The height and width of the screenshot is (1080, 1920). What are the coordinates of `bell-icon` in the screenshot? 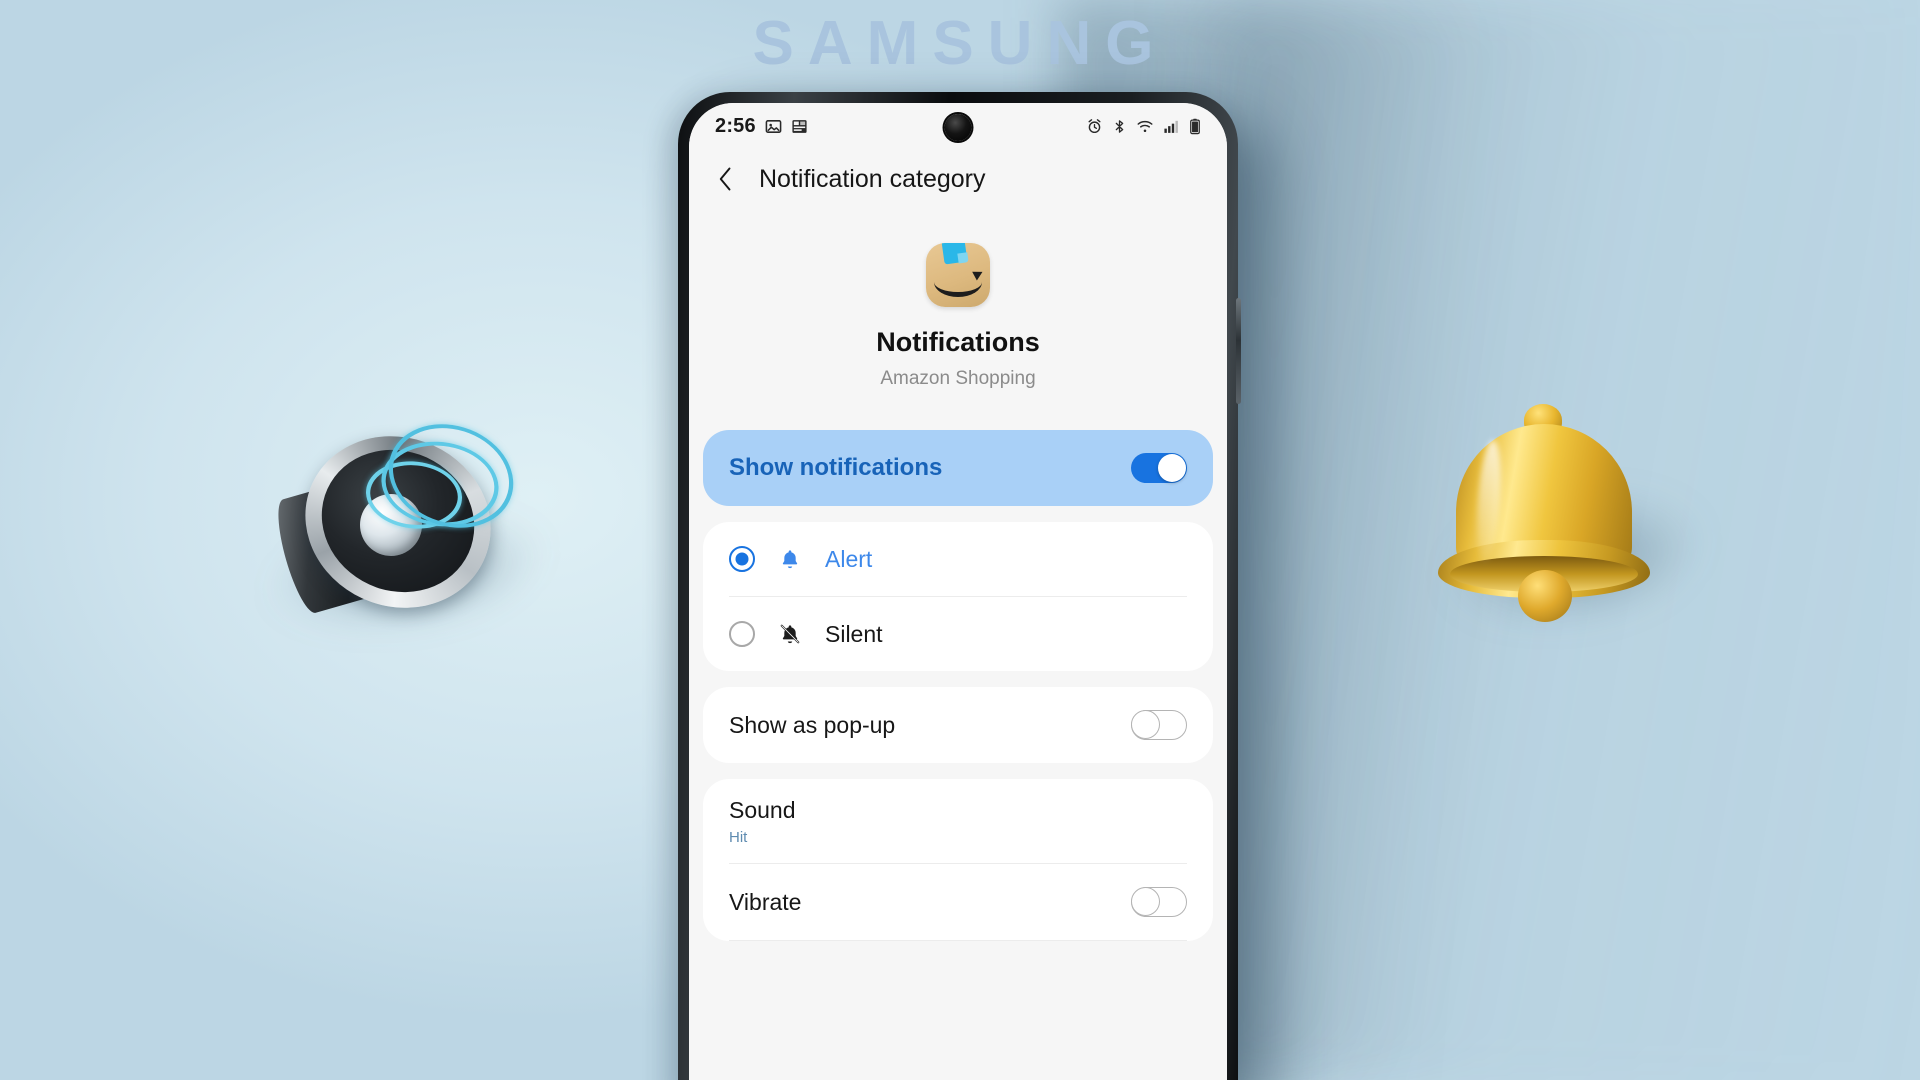 It's located at (790, 559).